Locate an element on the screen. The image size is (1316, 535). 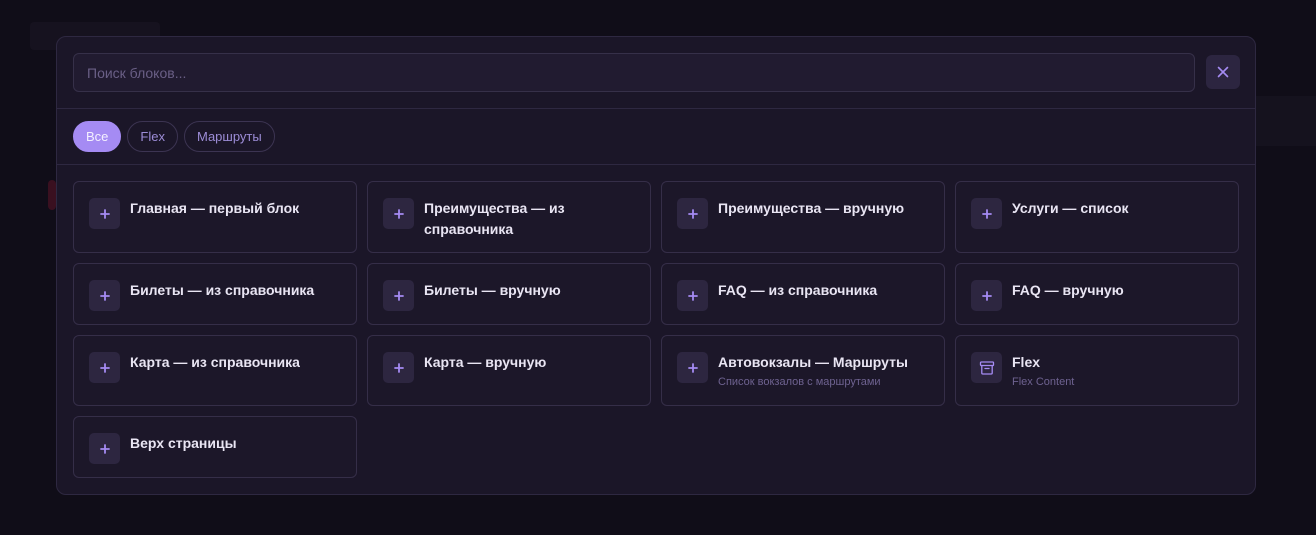
filter-chip-all: Все is located at coordinates (97, 136).